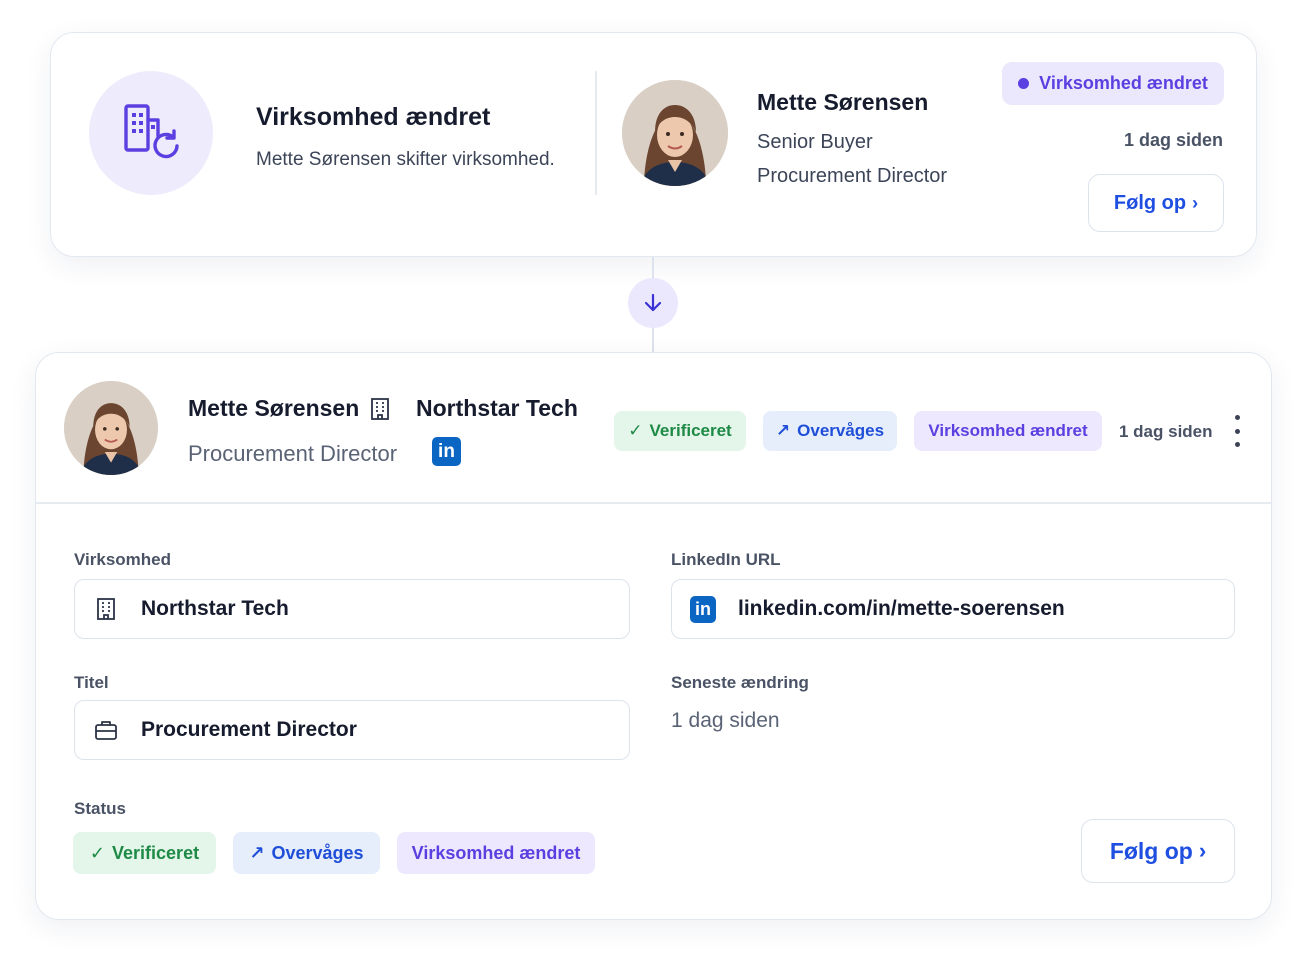  Describe the element at coordinates (215, 608) in the screenshot. I see `company-field-value: Northstar Tech` at that location.